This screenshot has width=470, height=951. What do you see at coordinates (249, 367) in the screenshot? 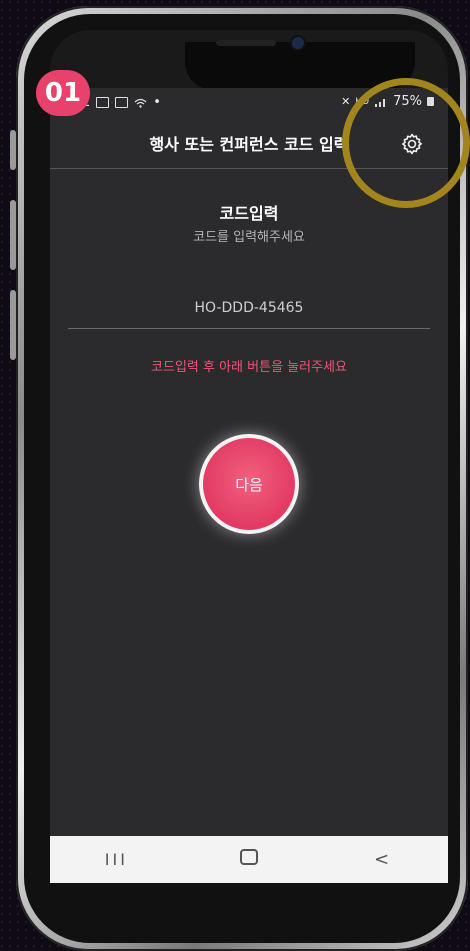
I see `instruction-hint: 코드입력 후 아래 버튼을 눌러주세요` at bounding box center [249, 367].